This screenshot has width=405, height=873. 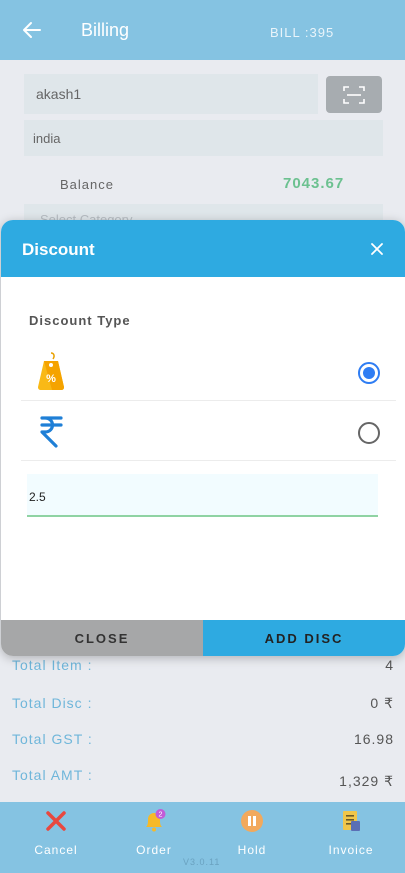 What do you see at coordinates (208, 432) in the screenshot?
I see `discount-option-amount` at bounding box center [208, 432].